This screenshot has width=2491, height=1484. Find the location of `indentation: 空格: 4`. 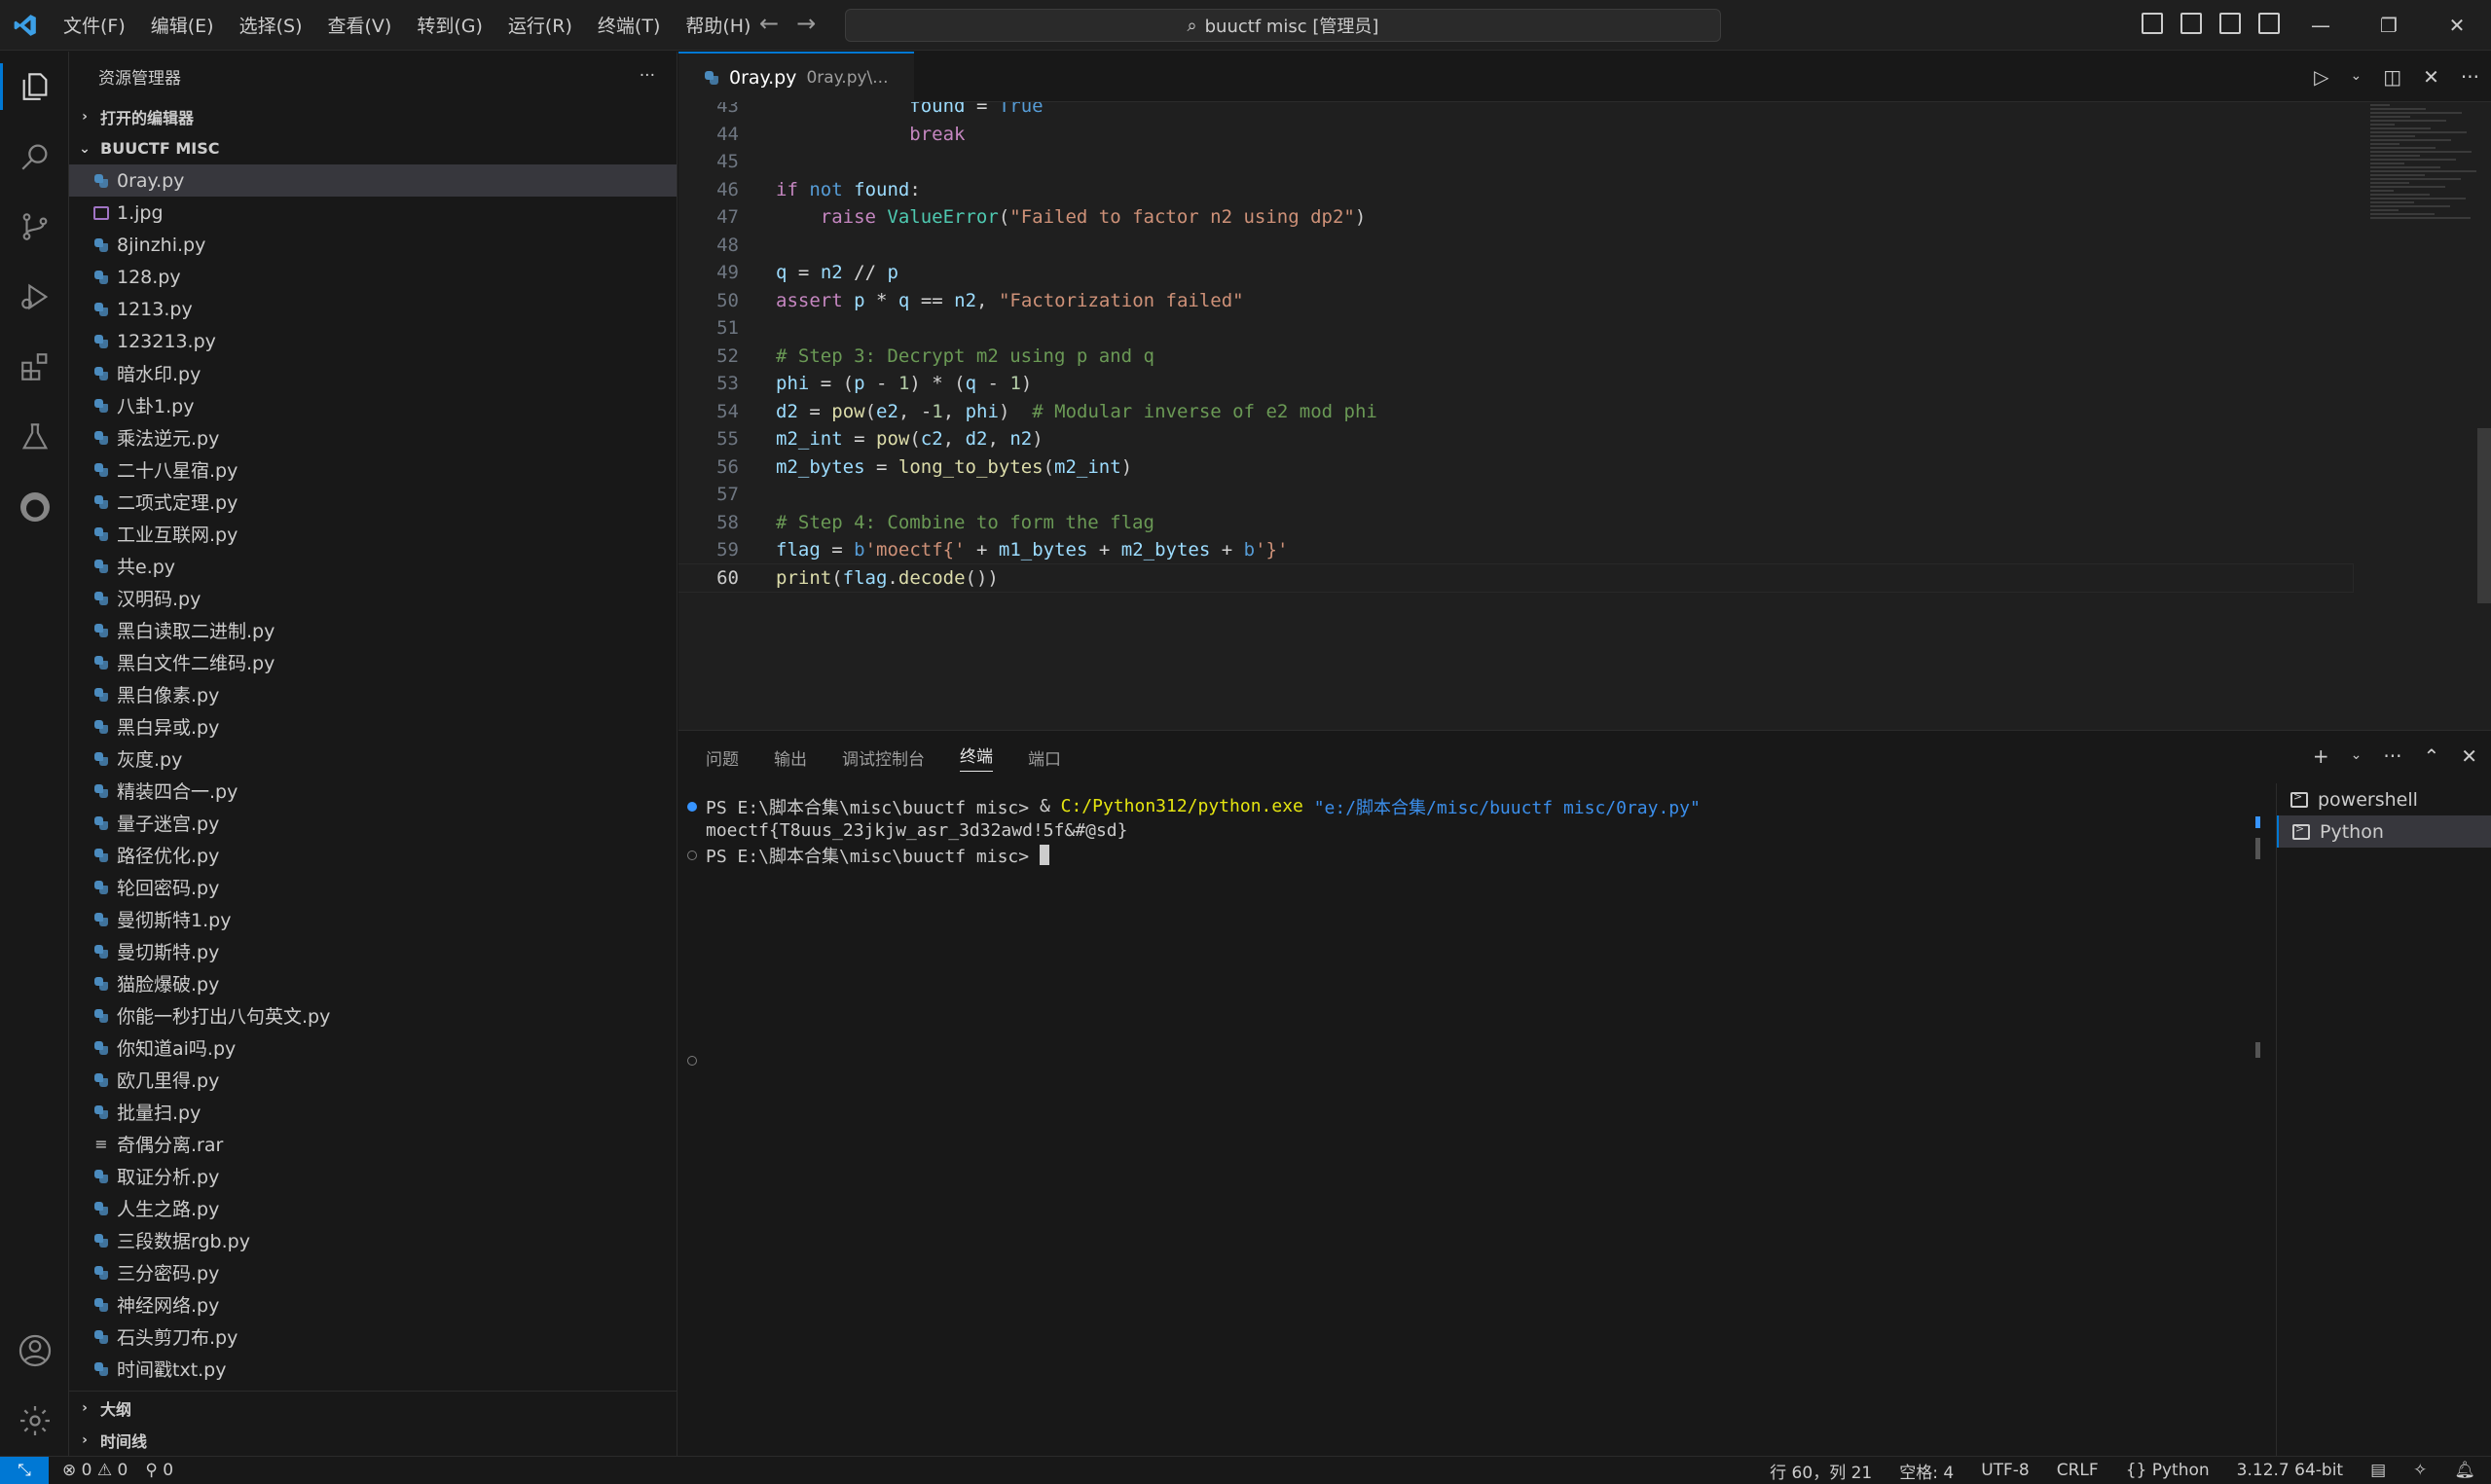

indentation: 空格: 4 is located at coordinates (1926, 1471).